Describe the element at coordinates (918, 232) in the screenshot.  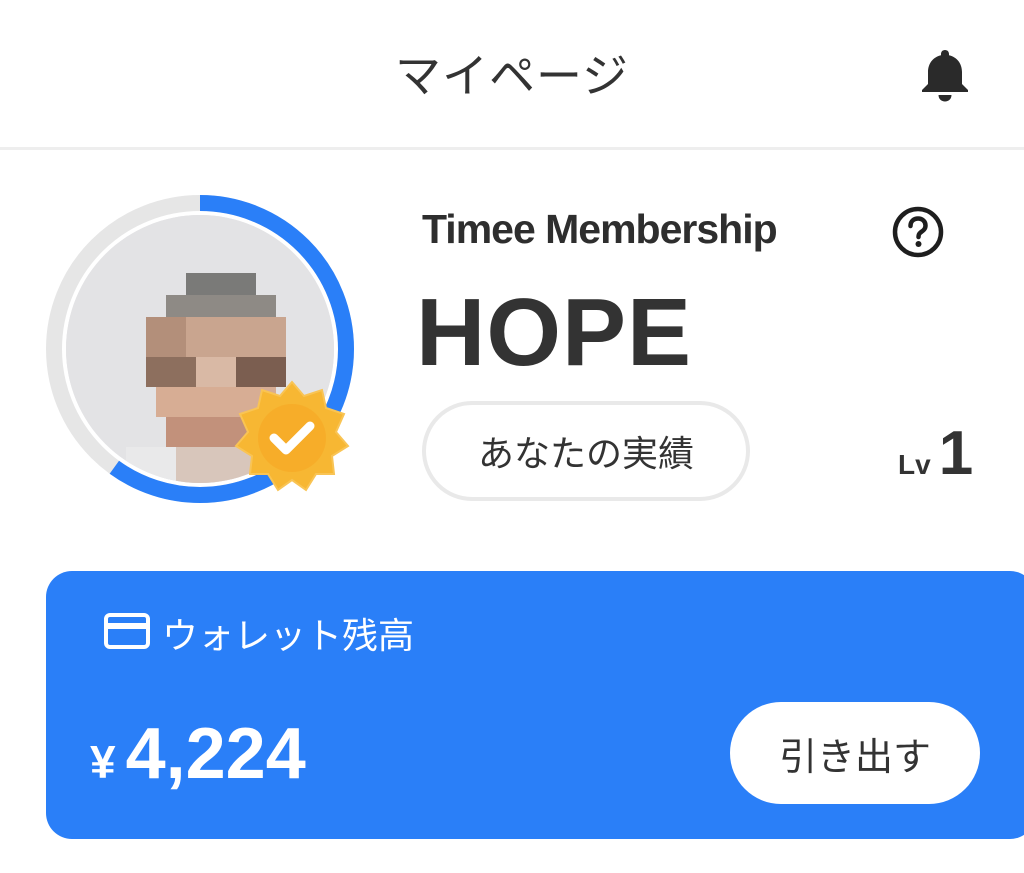
I see `question-circle-icon` at that location.